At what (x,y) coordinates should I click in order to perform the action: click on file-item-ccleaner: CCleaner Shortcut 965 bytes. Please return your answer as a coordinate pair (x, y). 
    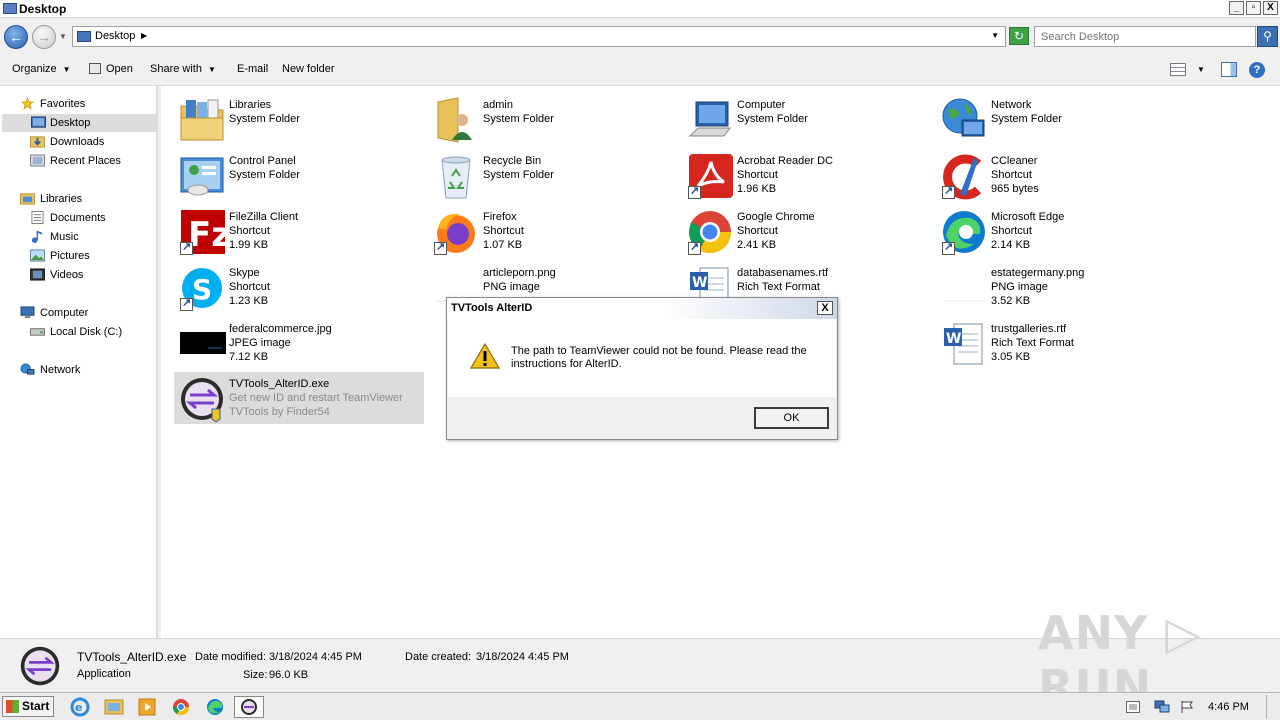
    Looking at the image, I should click on (1061, 175).